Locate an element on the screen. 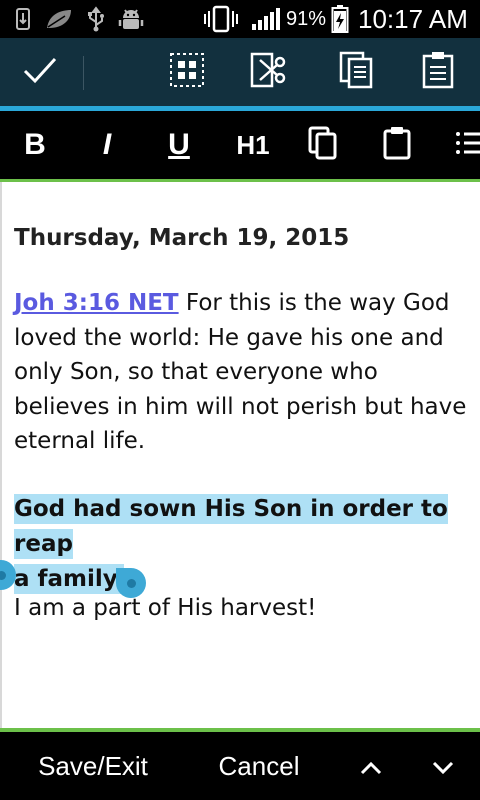  done-button is located at coordinates (40, 72).